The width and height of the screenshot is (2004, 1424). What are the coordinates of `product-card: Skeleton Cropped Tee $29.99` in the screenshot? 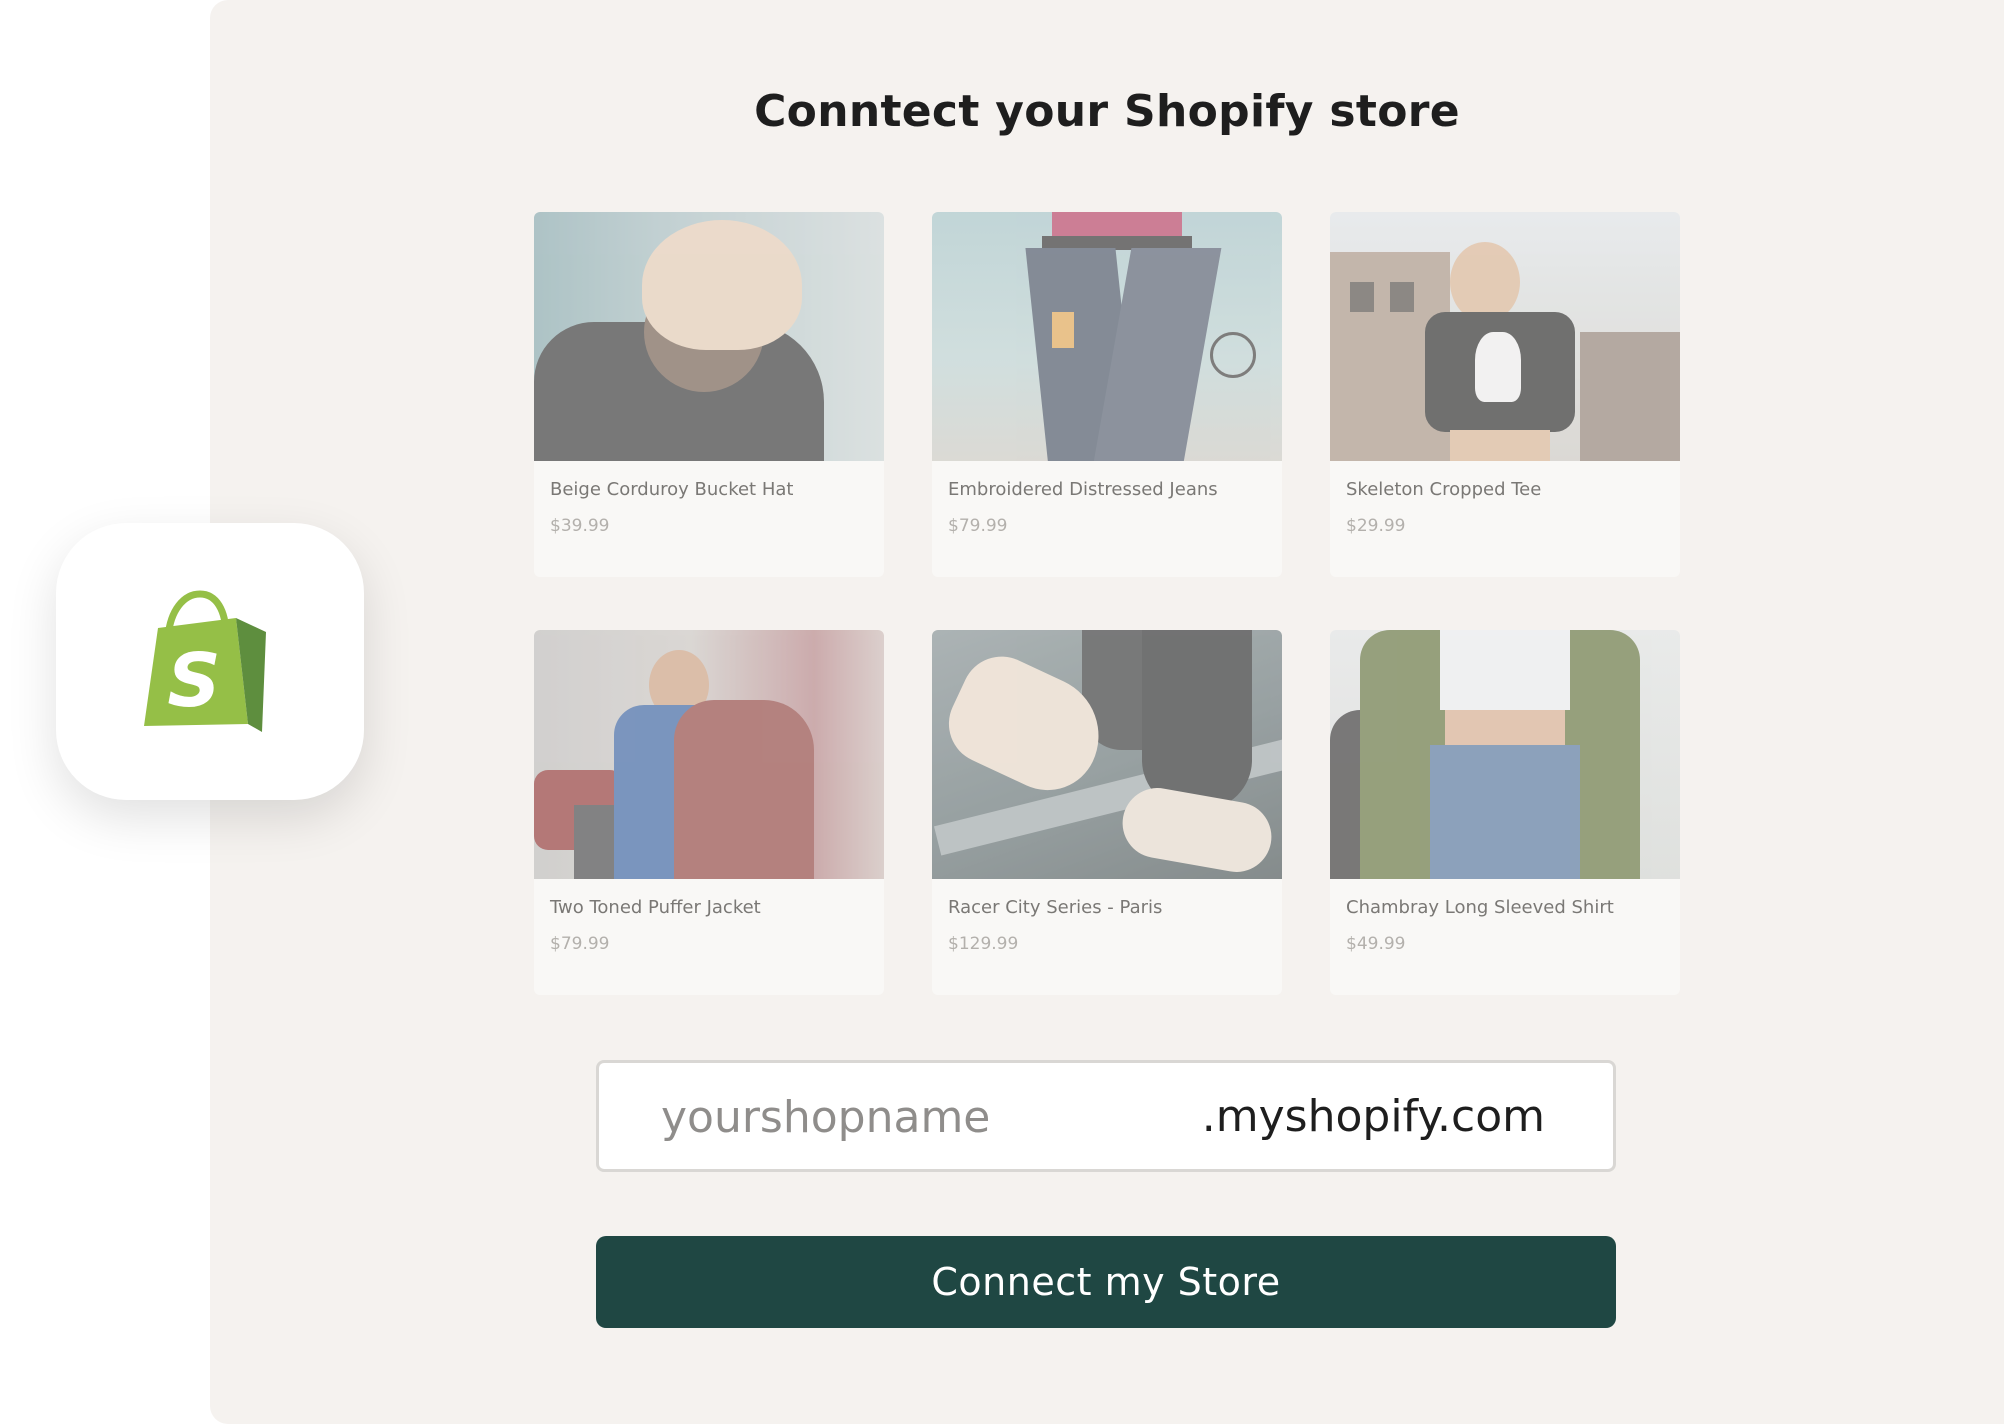 It's located at (1505, 394).